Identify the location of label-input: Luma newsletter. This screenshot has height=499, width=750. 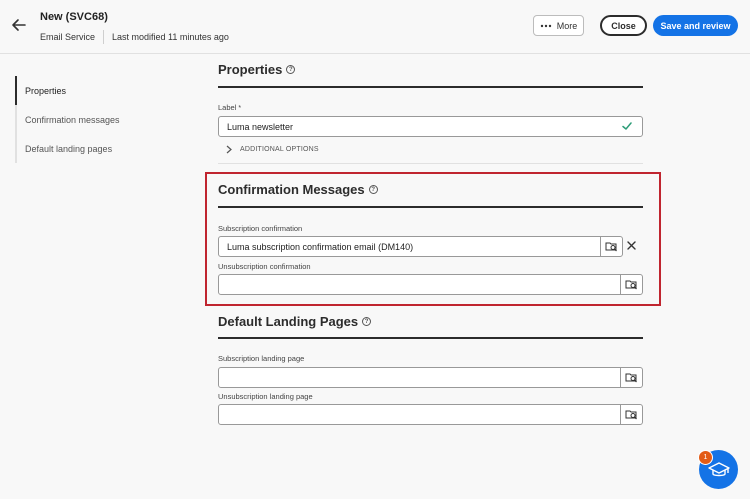
(430, 126).